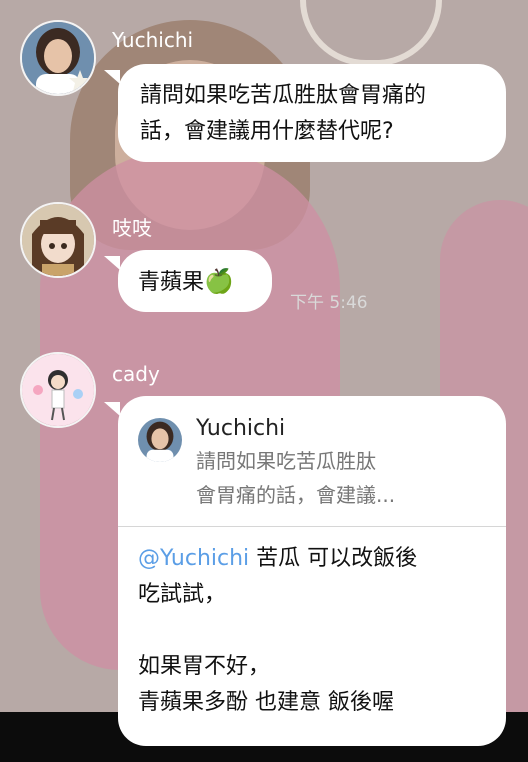 The image size is (528, 762). Describe the element at coordinates (136, 374) in the screenshot. I see `sender-name: cady` at that location.